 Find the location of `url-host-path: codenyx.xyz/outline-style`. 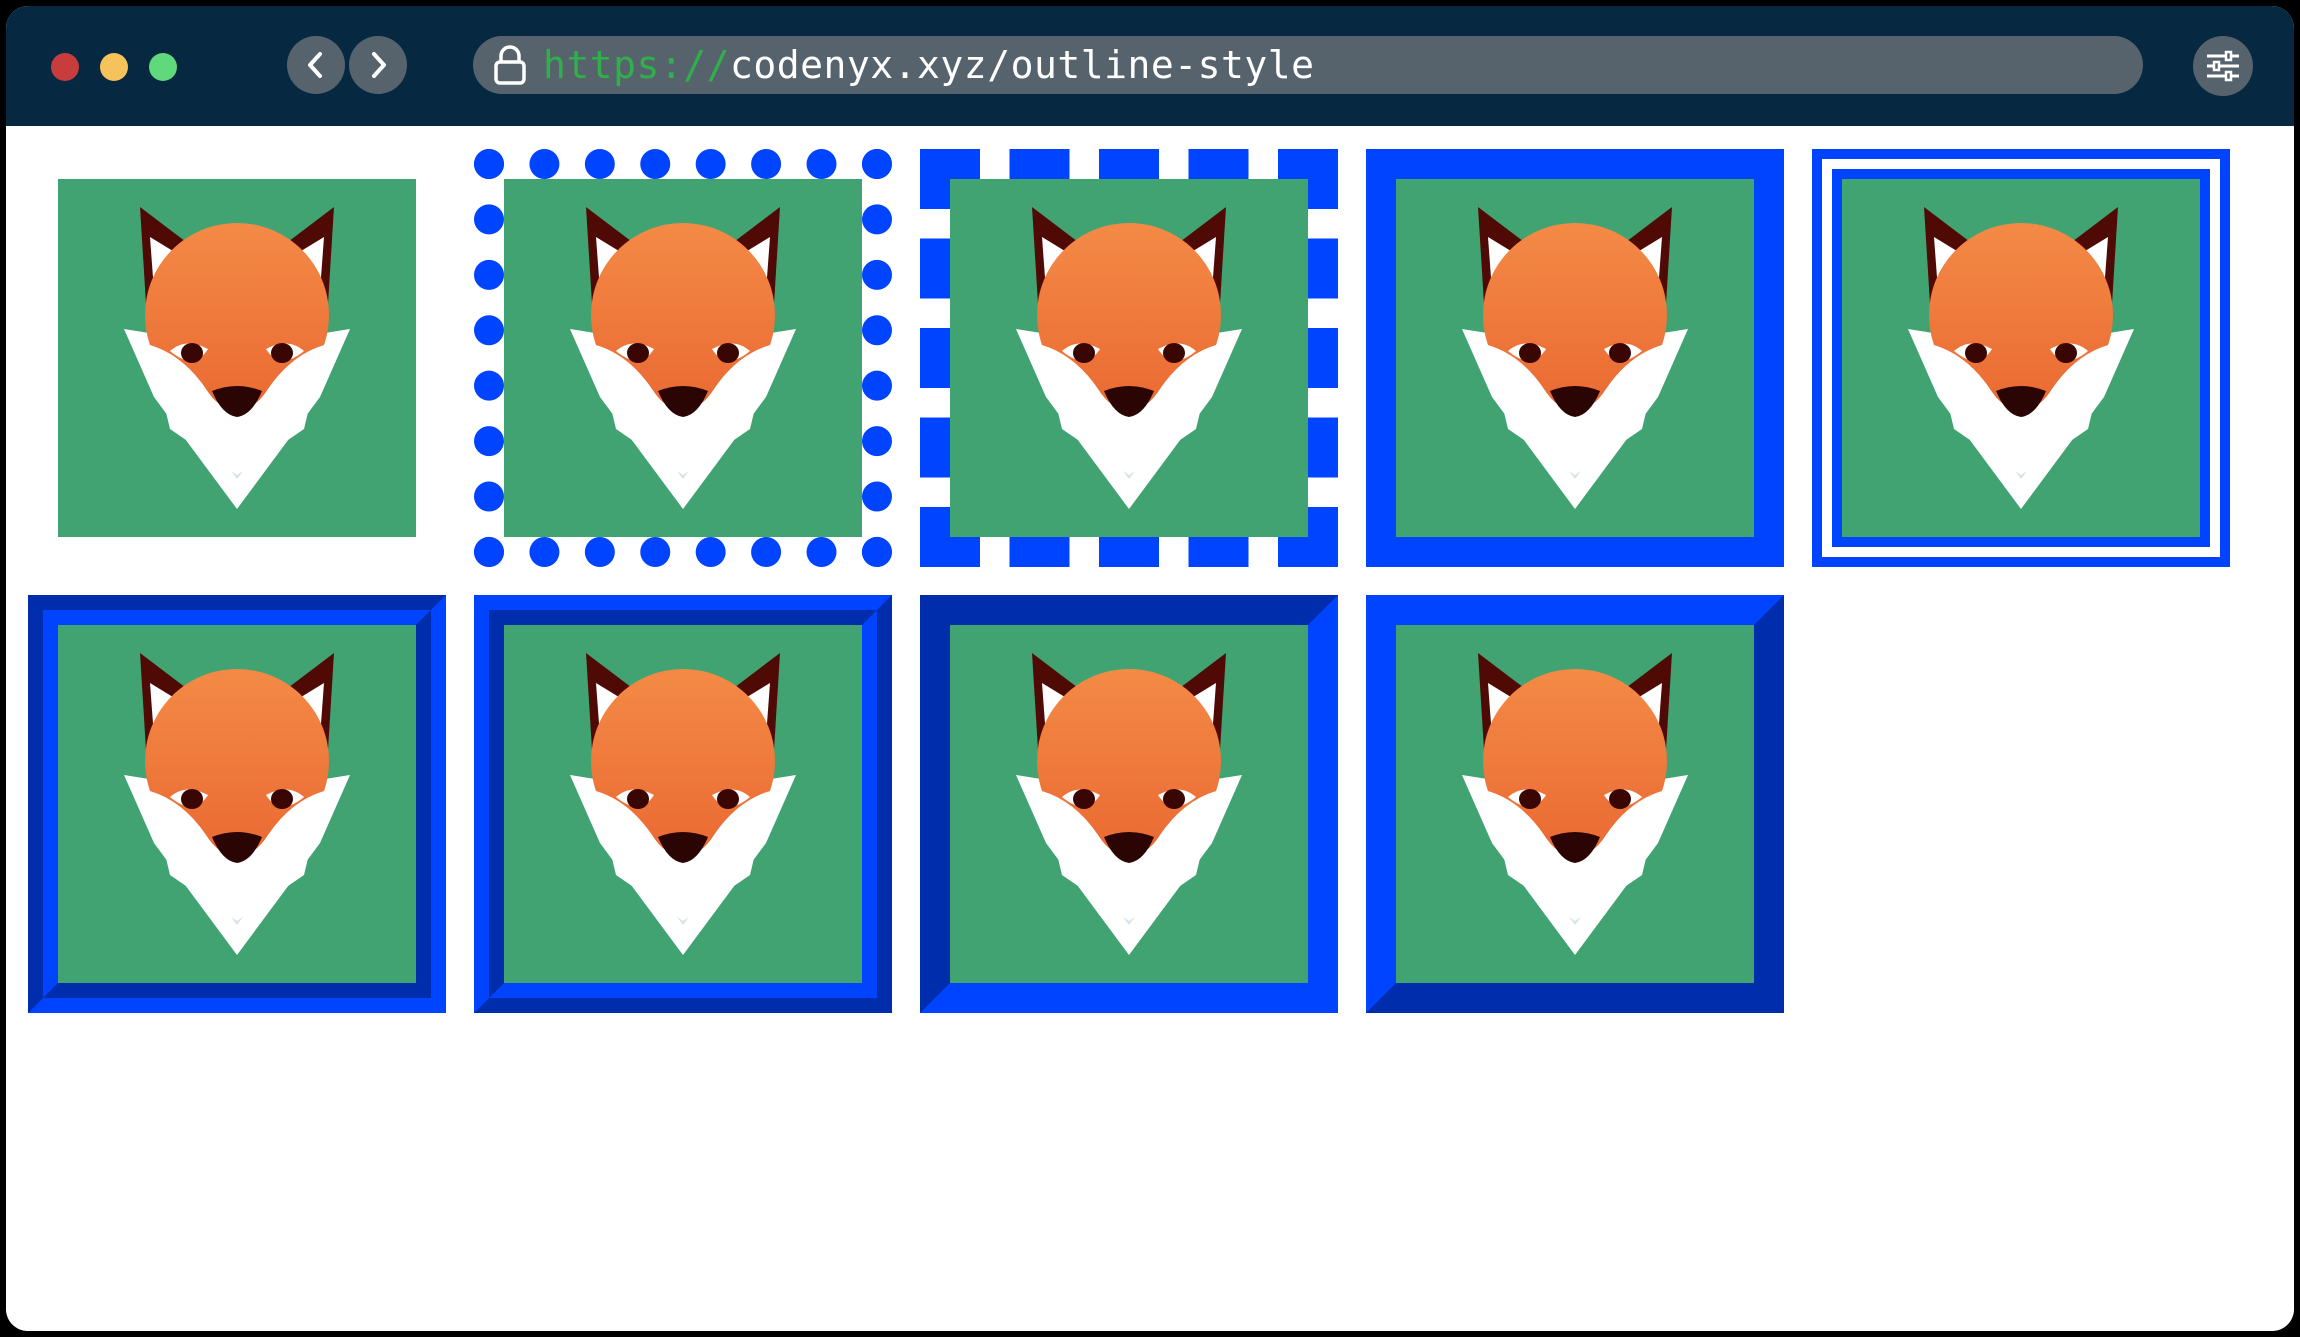

url-host-path: codenyx.xyz/outline-style is located at coordinates (1022, 65).